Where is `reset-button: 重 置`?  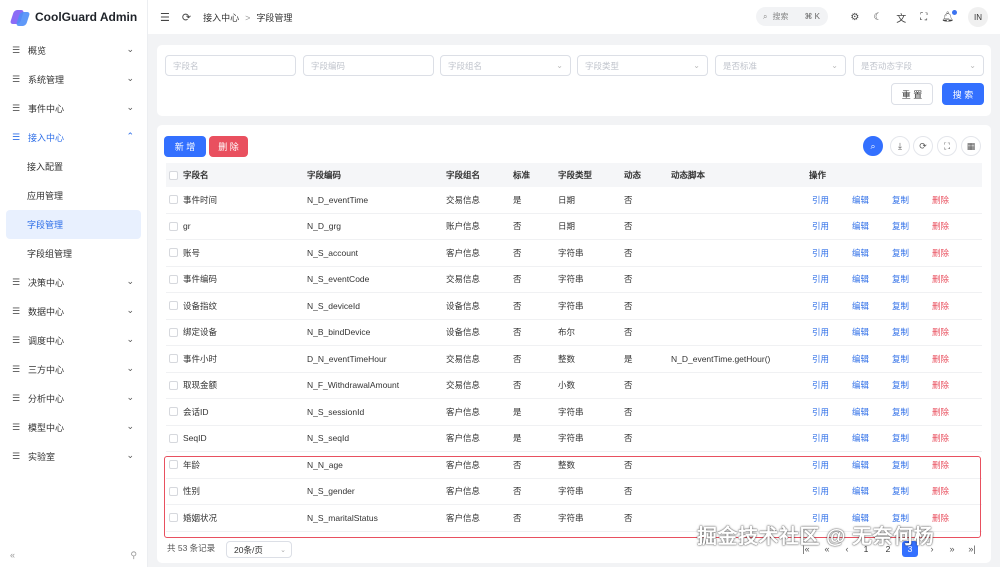
reset-button: 重 置 is located at coordinates (912, 94).